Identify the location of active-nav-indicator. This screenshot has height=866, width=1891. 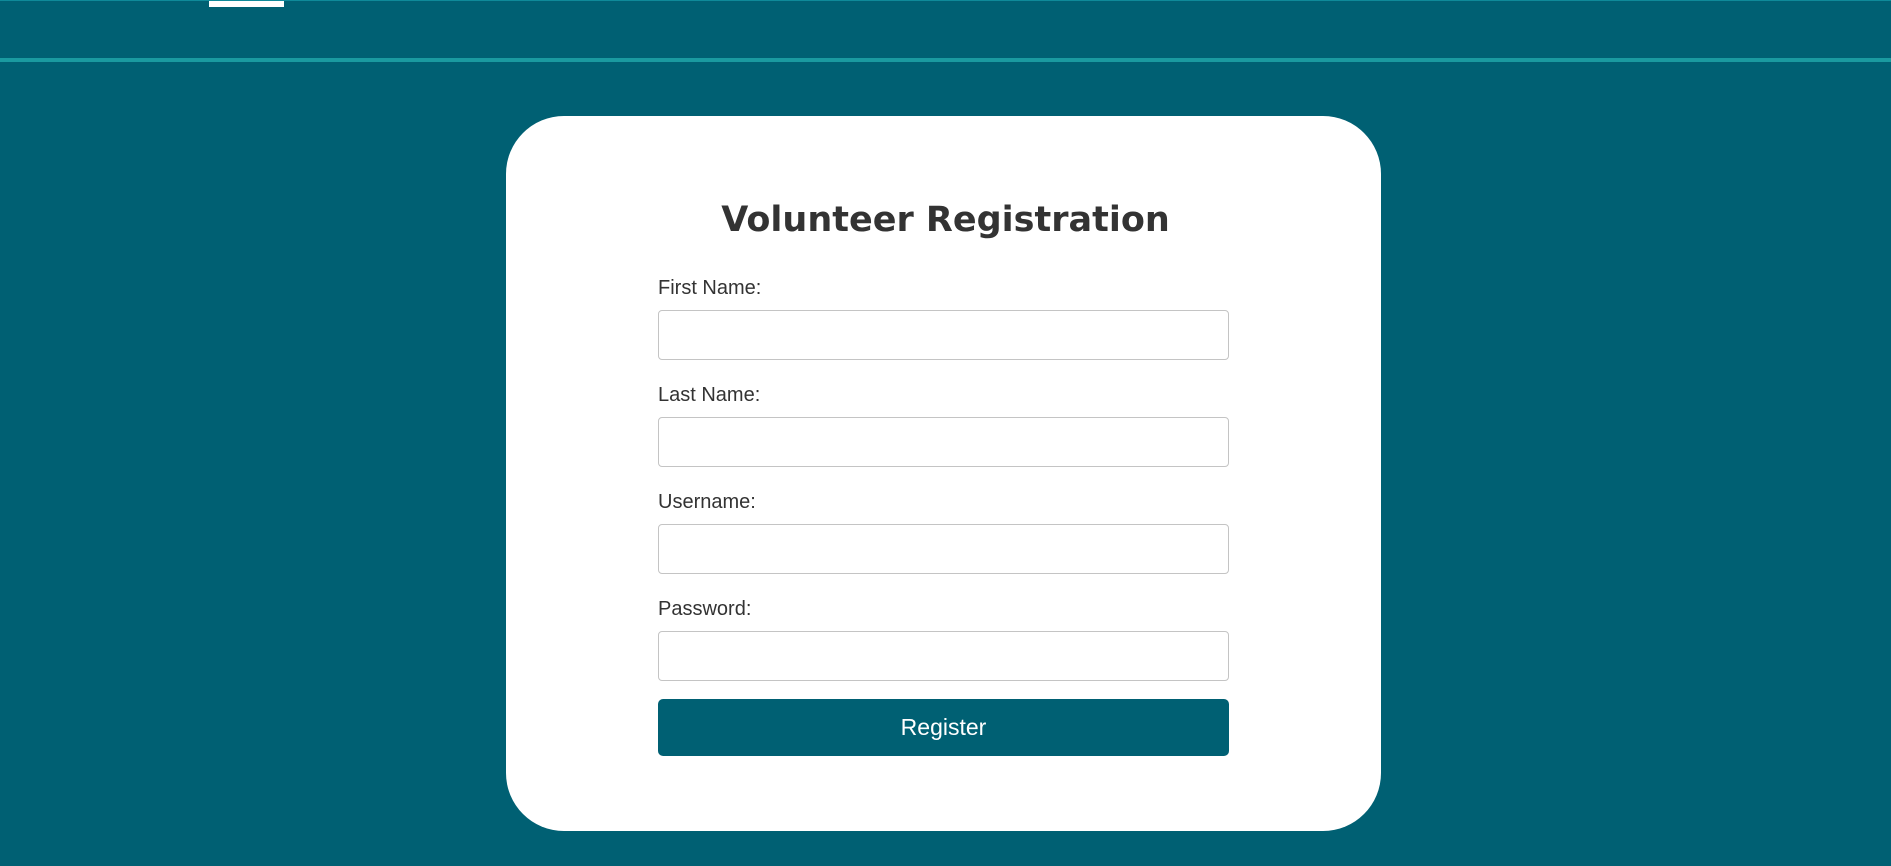
(246, 4).